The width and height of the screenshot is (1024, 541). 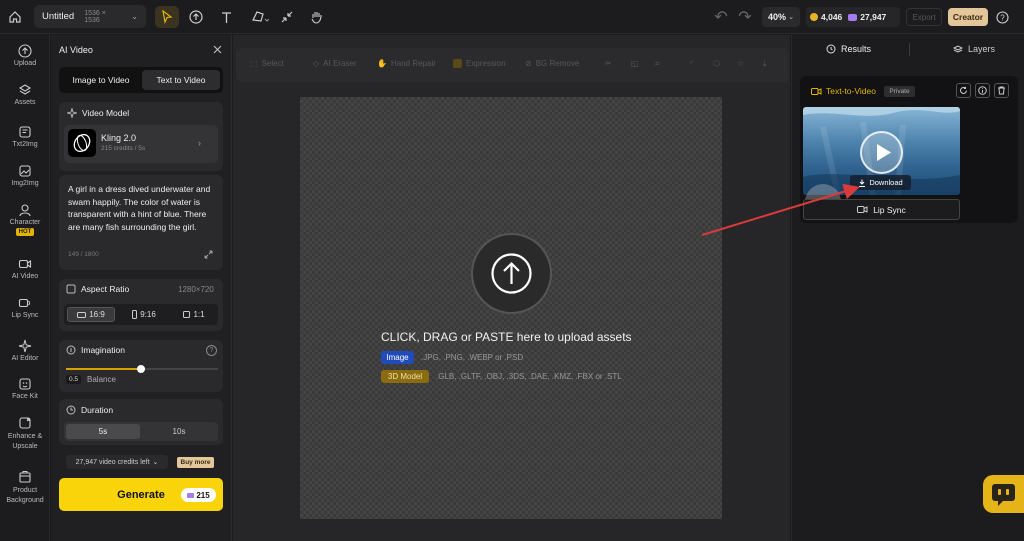 What do you see at coordinates (881, 209) in the screenshot?
I see `lip-sync-button: Lip Sync` at bounding box center [881, 209].